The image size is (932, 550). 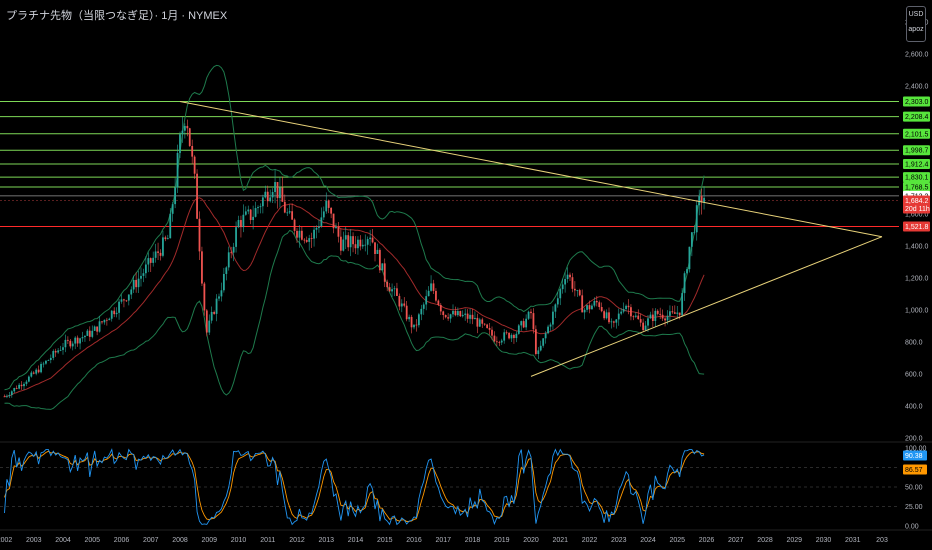 What do you see at coordinates (914, 343) in the screenshot?
I see `price-tick-label: 800.0` at bounding box center [914, 343].